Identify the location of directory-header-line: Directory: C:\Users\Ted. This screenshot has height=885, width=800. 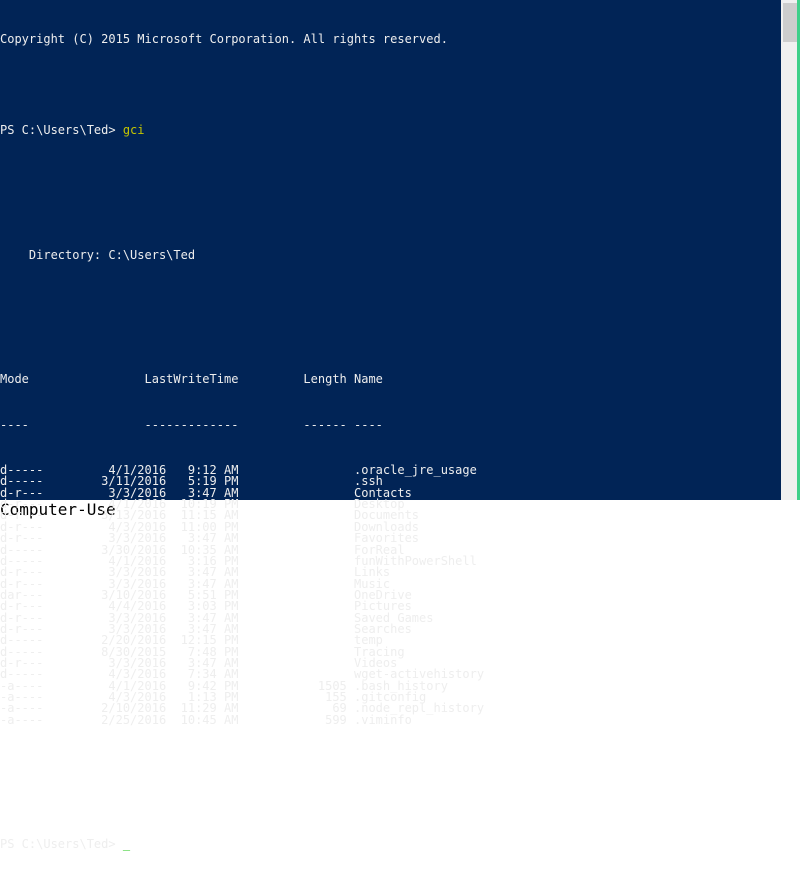
(390, 254).